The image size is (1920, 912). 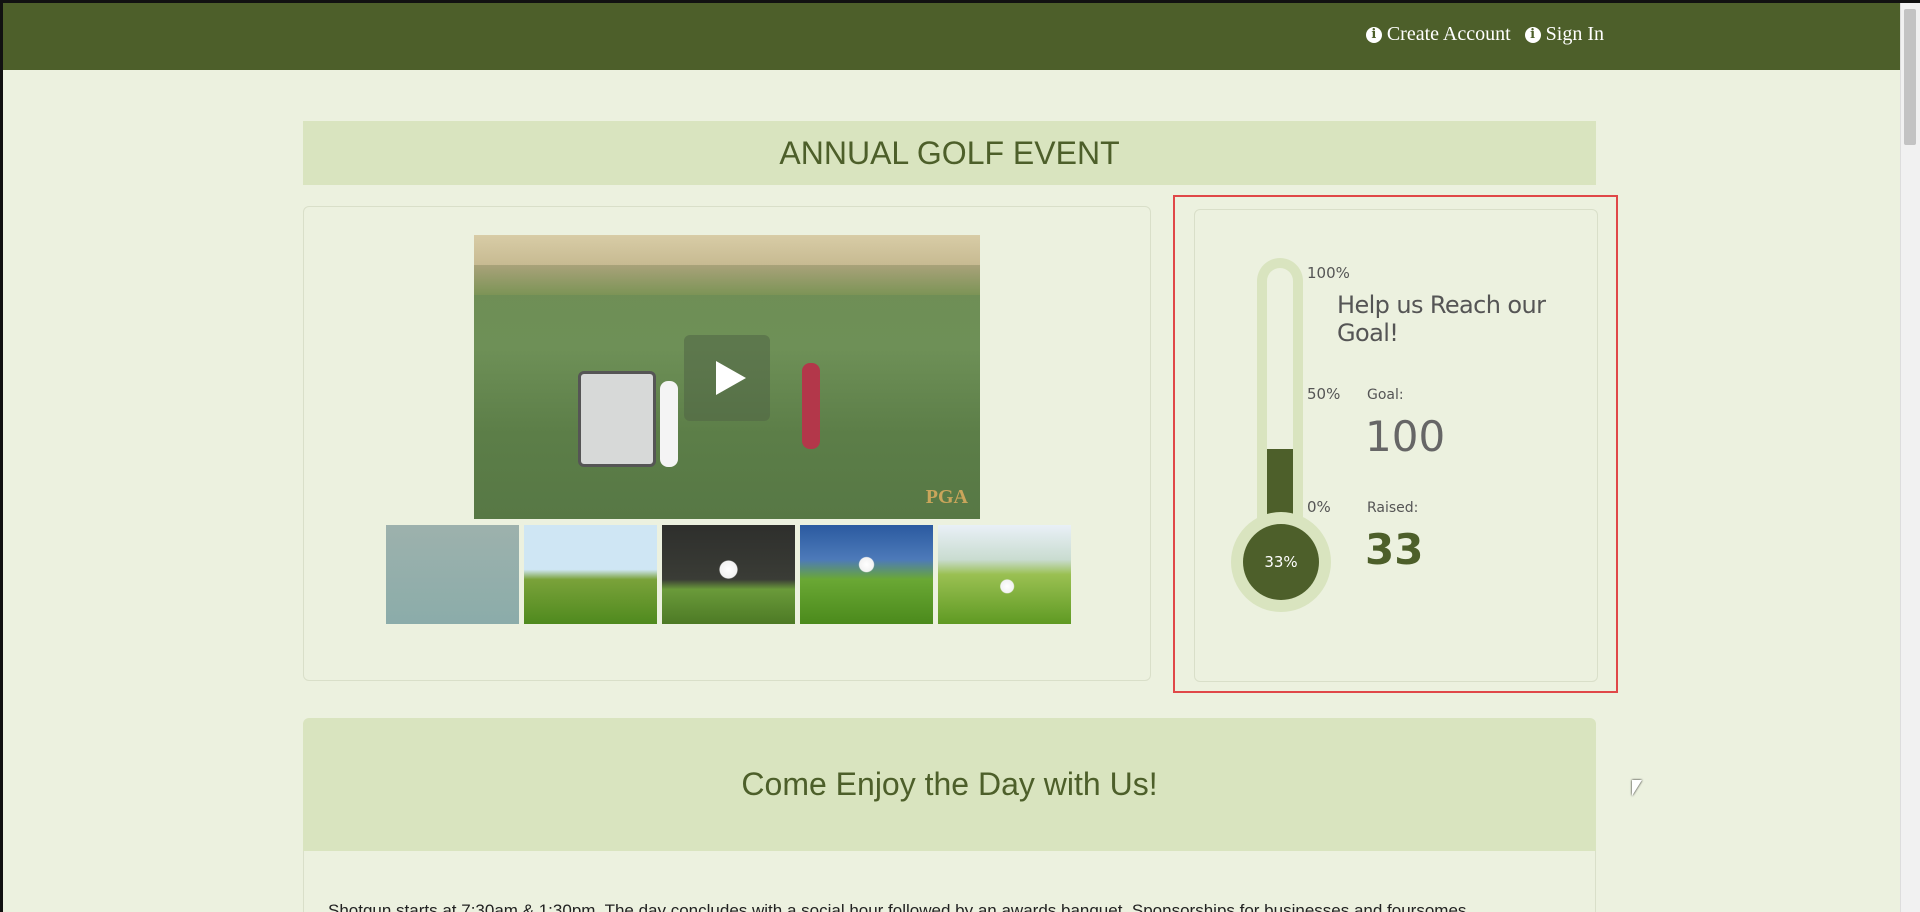 What do you see at coordinates (1385, 395) in the screenshot?
I see `goal-label: Goal:` at bounding box center [1385, 395].